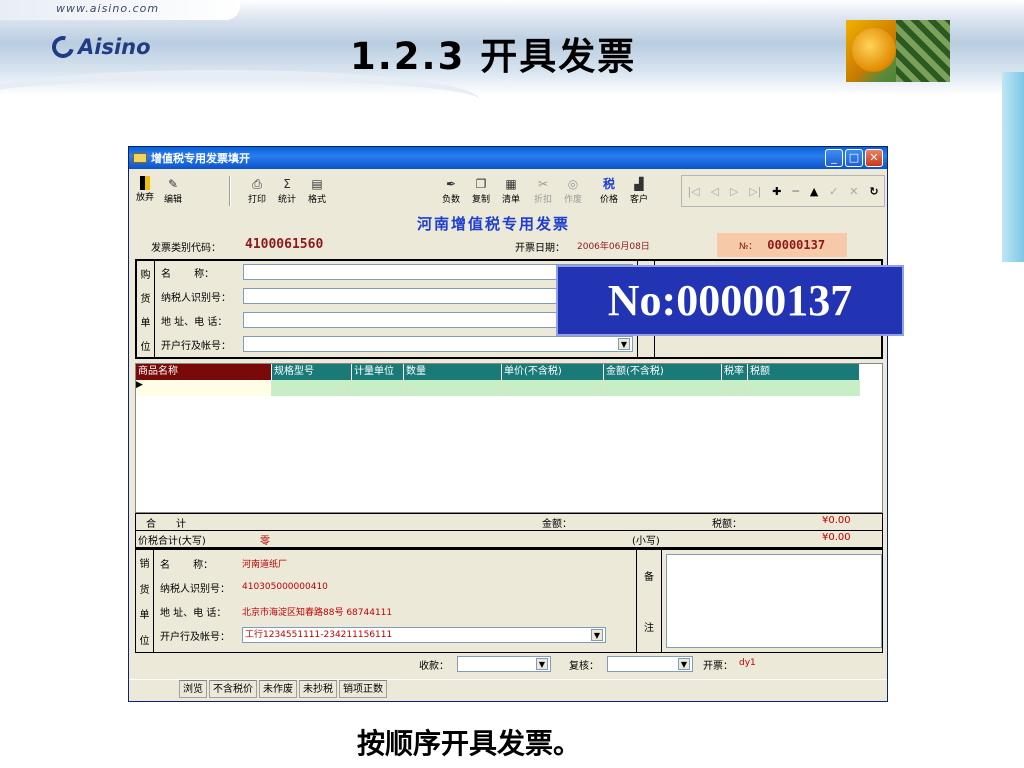 This screenshot has width=1024, height=768. What do you see at coordinates (714, 191) in the screenshot?
I see `prev-record-icon: ◁` at bounding box center [714, 191].